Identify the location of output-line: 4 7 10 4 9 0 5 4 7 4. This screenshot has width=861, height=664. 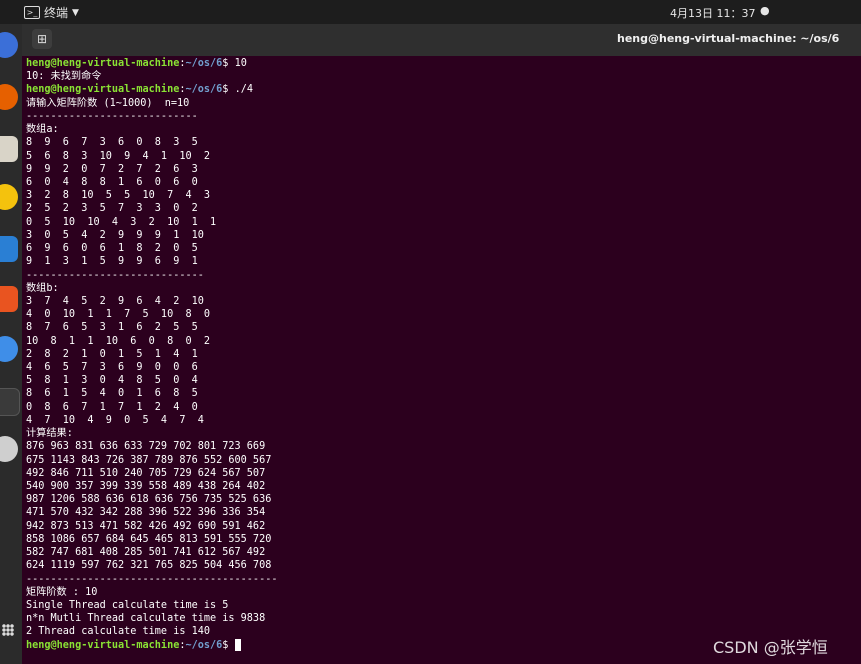
(115, 420).